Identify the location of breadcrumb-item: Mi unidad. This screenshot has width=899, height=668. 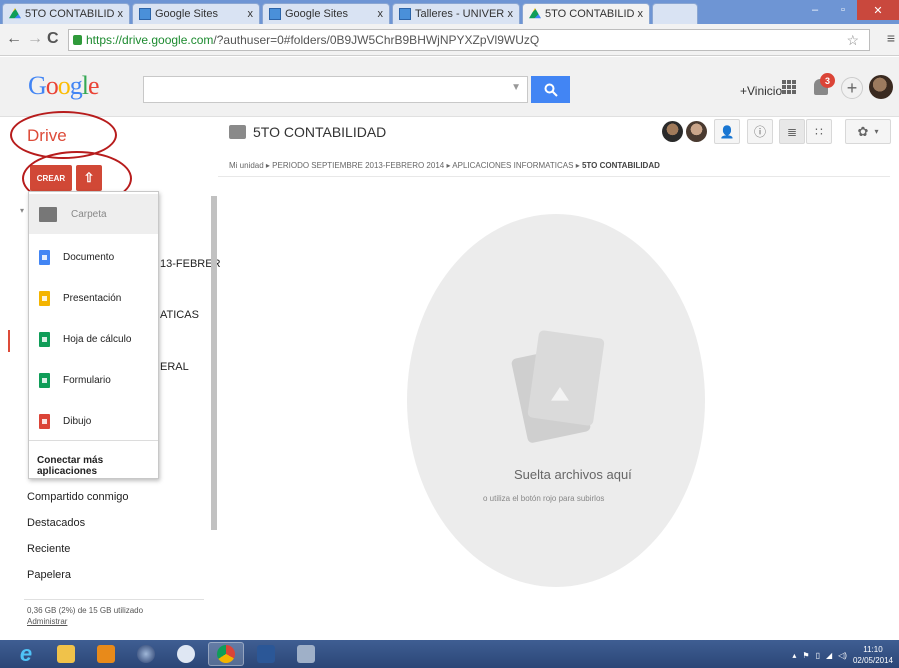
(246, 165).